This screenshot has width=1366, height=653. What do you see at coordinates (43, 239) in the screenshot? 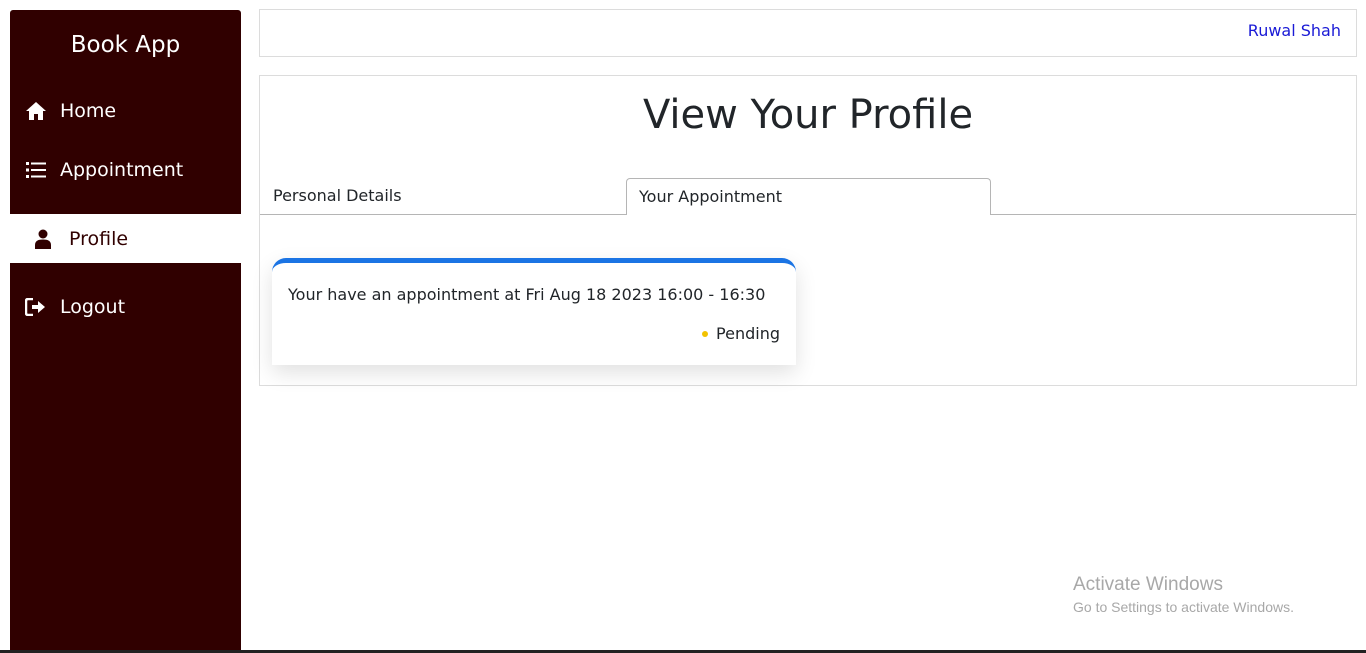
I see `user-icon` at bounding box center [43, 239].